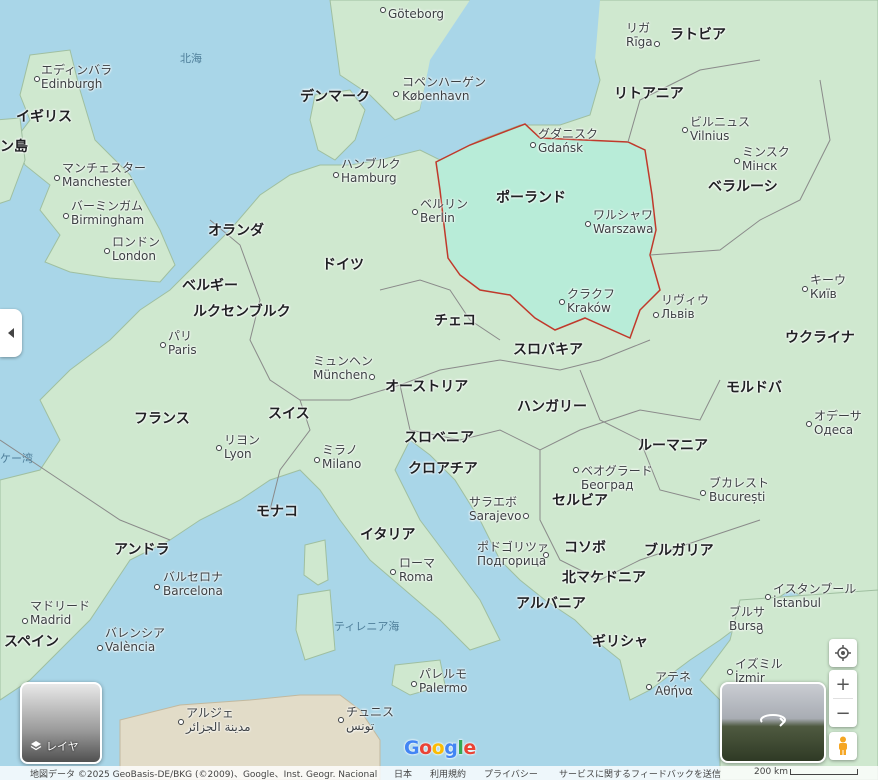 This screenshot has width=878, height=780. I want to click on city-marker-madrid, so click(25, 621).